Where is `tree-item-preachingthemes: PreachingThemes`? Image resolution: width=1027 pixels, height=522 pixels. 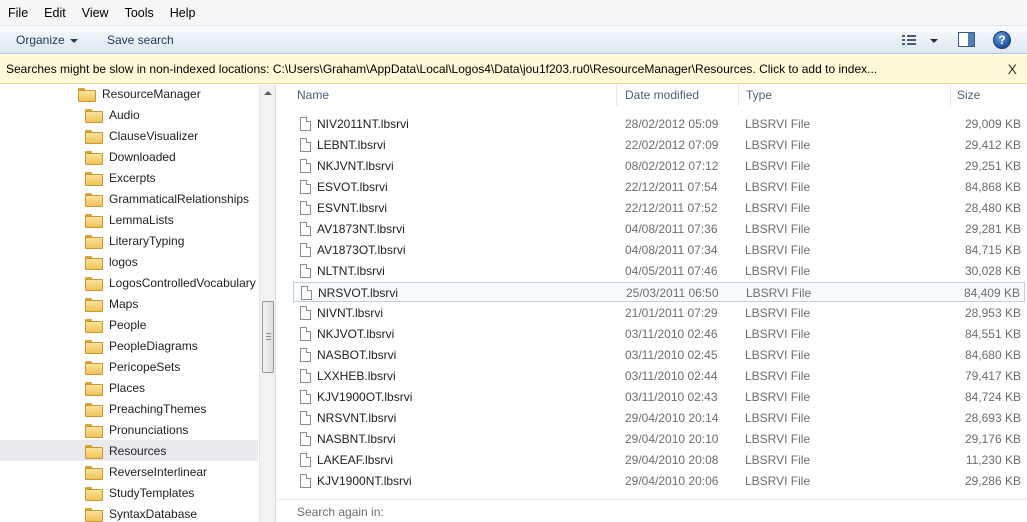
tree-item-preachingthemes: PreachingThemes is located at coordinates (145, 408).